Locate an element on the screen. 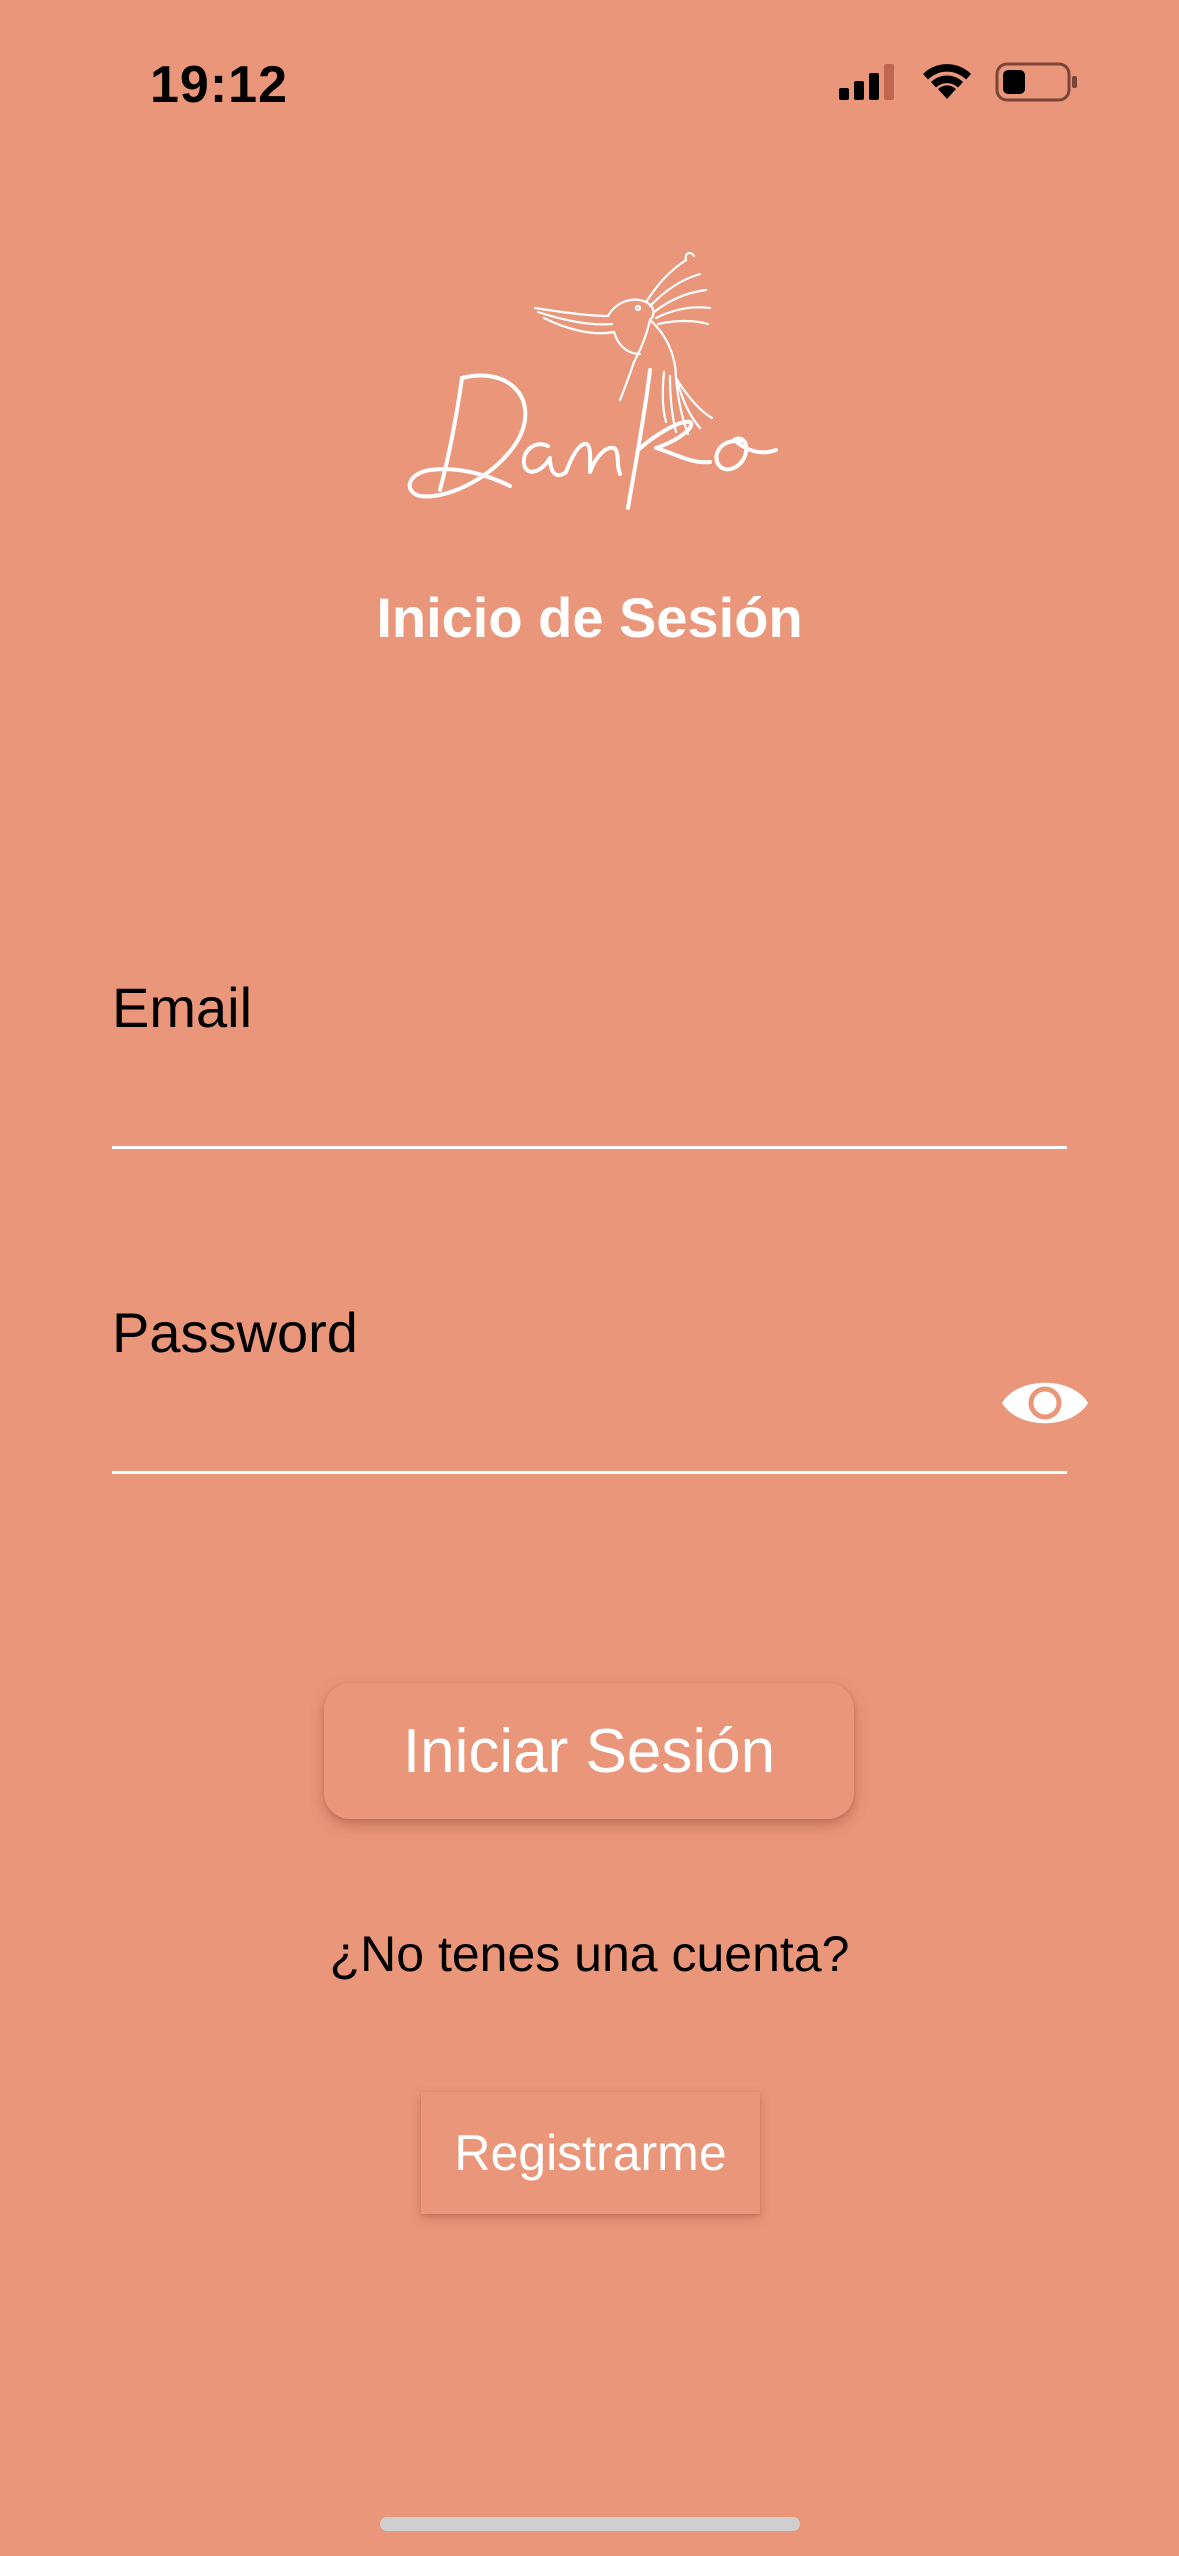 The height and width of the screenshot is (2556, 1179). hummingbird-icon is located at coordinates (623, 343).